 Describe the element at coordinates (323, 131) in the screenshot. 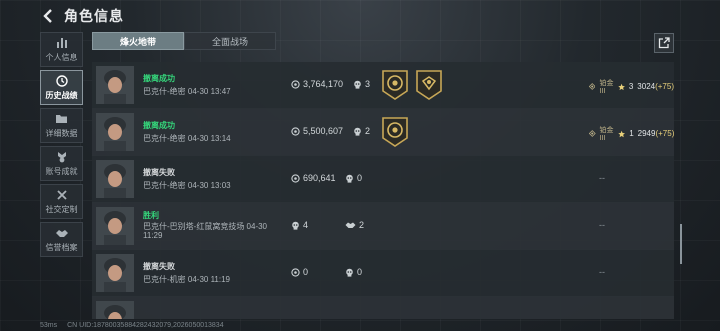

I see `money-value: 5,500,607` at that location.